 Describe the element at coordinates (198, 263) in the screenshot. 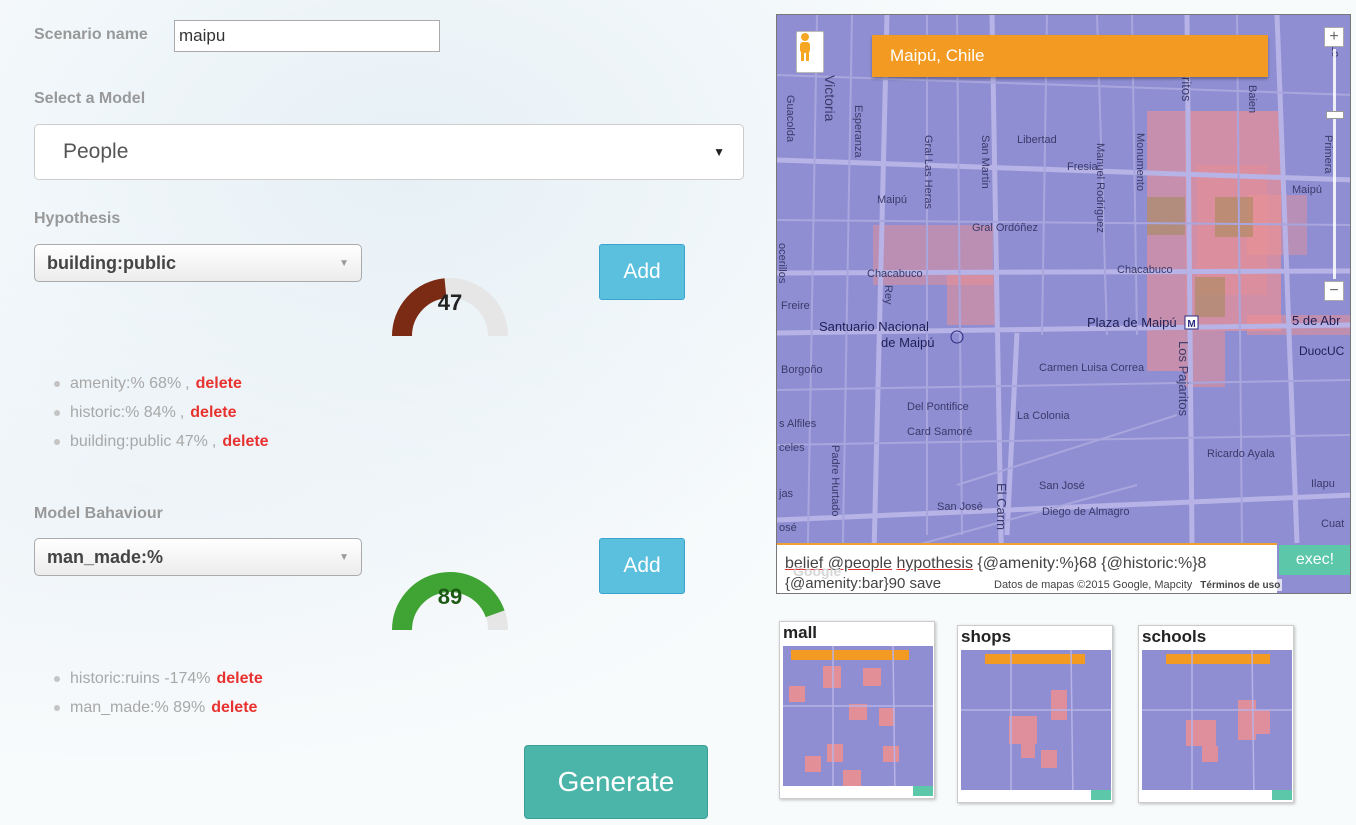

I see `hypothesis-select: building:public ▼` at that location.